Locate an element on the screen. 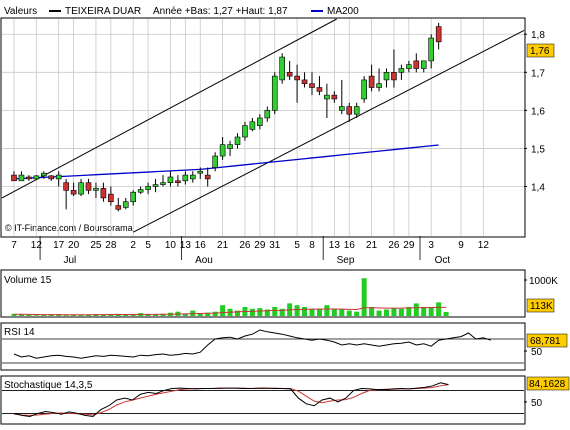 This screenshot has width=570, height=430. x-tick-label: 20 is located at coordinates (74, 245).